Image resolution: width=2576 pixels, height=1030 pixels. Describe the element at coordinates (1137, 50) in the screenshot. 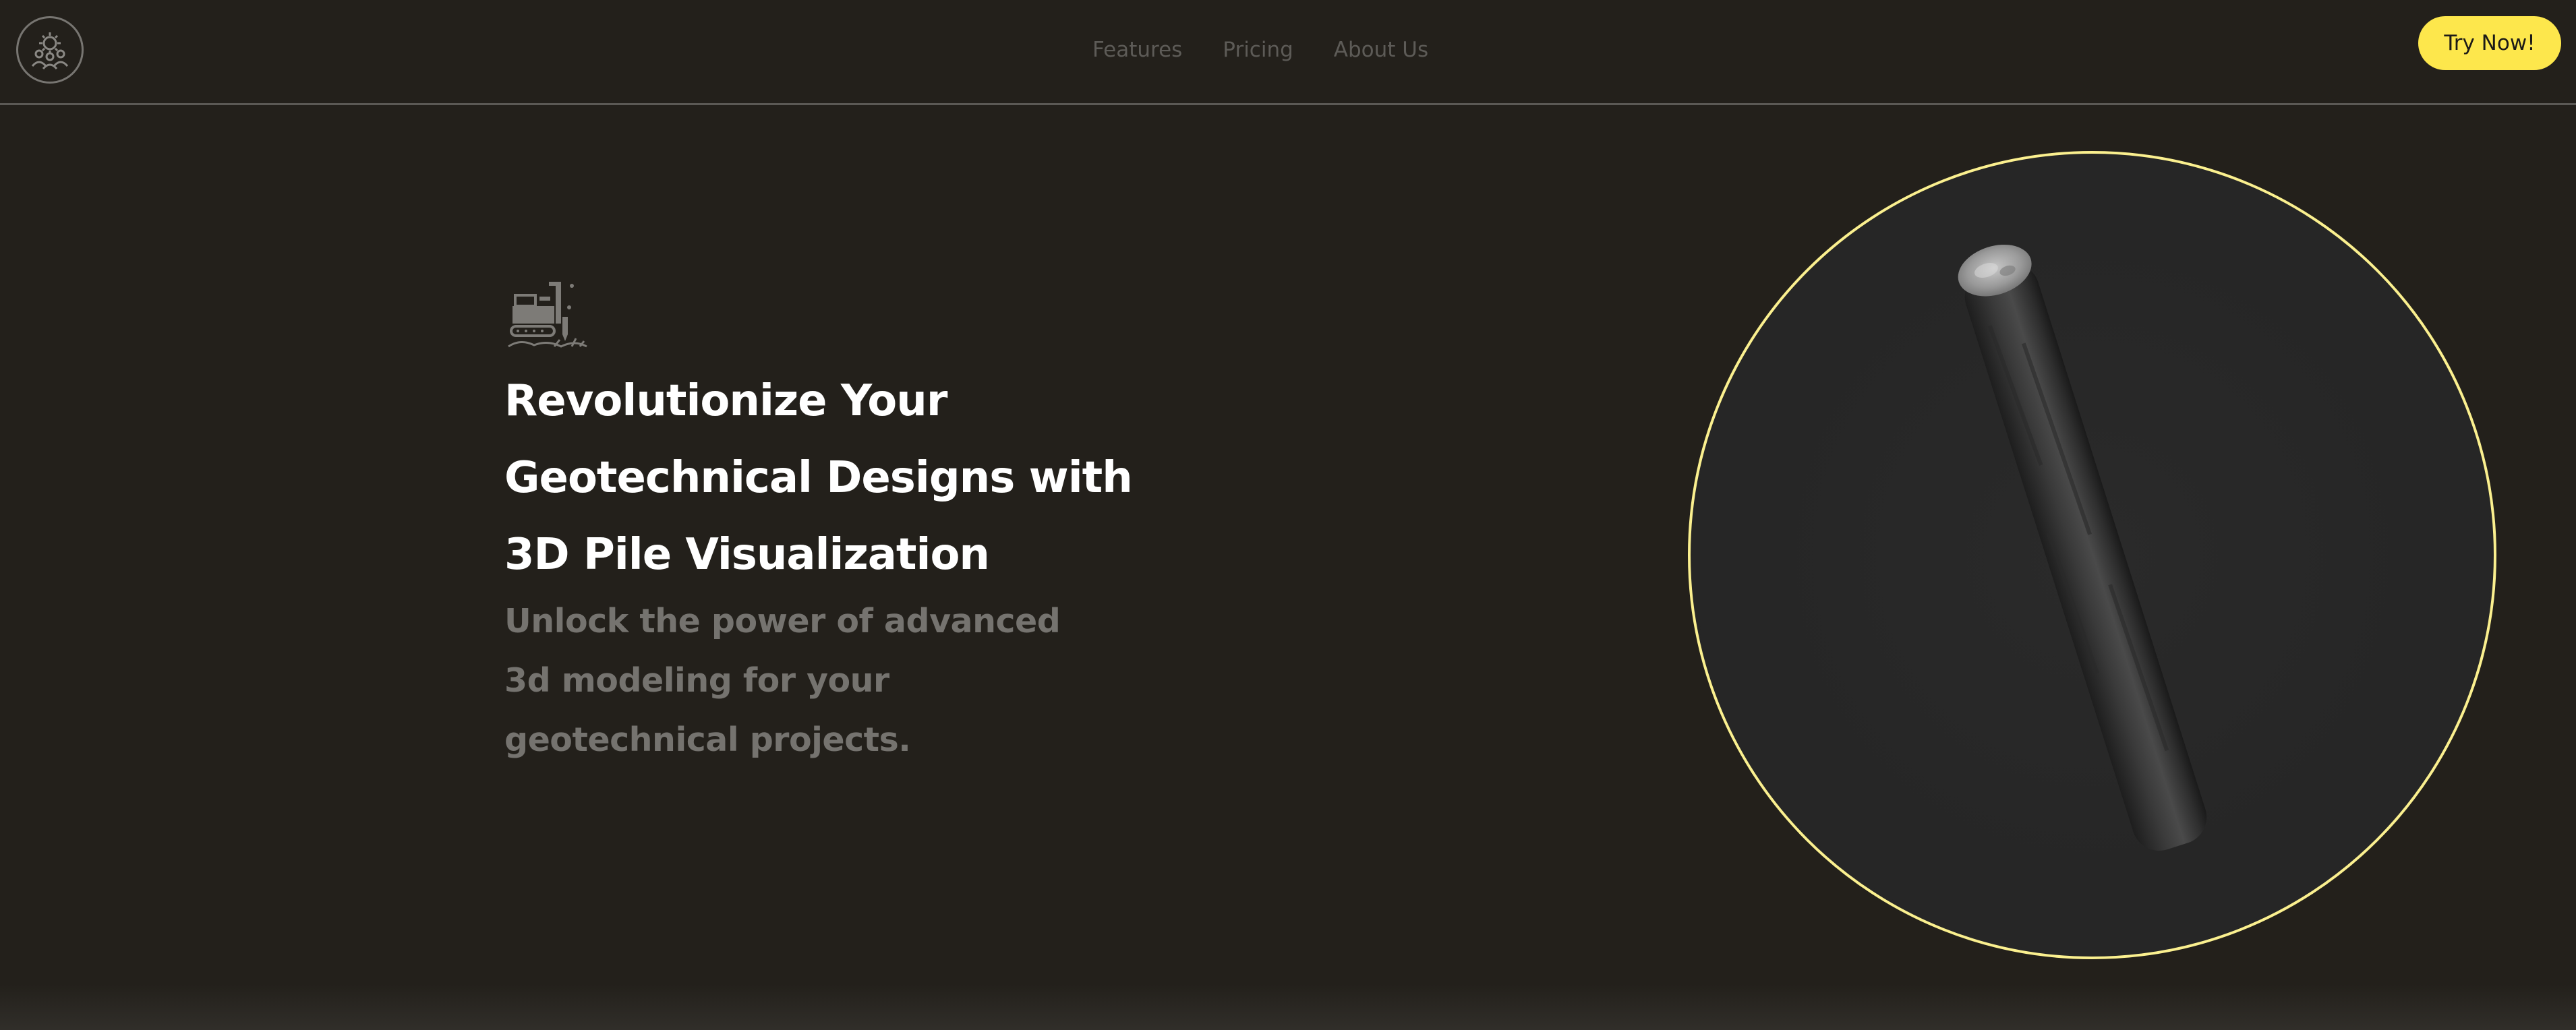

I see `nav-features-link: Features` at that location.